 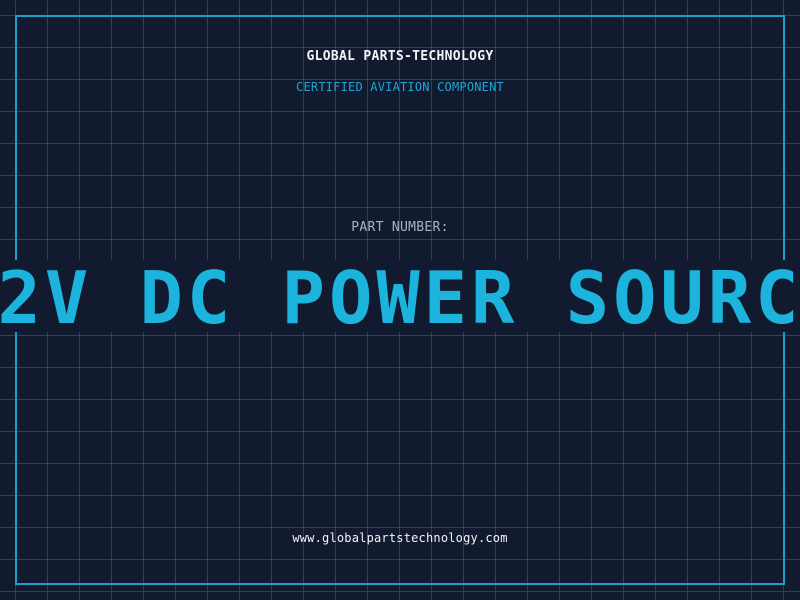 What do you see at coordinates (400, 227) in the screenshot?
I see `part-number-label: PART NUMBER:` at bounding box center [400, 227].